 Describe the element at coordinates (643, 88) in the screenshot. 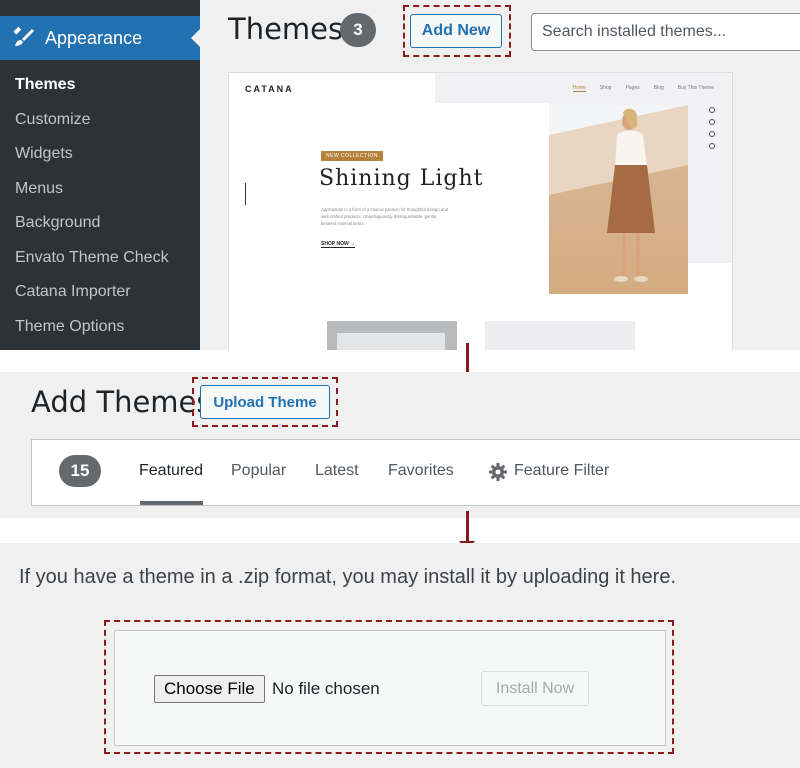

I see `preview-nav: Home Shop Pages Blog Buy This Theme` at that location.